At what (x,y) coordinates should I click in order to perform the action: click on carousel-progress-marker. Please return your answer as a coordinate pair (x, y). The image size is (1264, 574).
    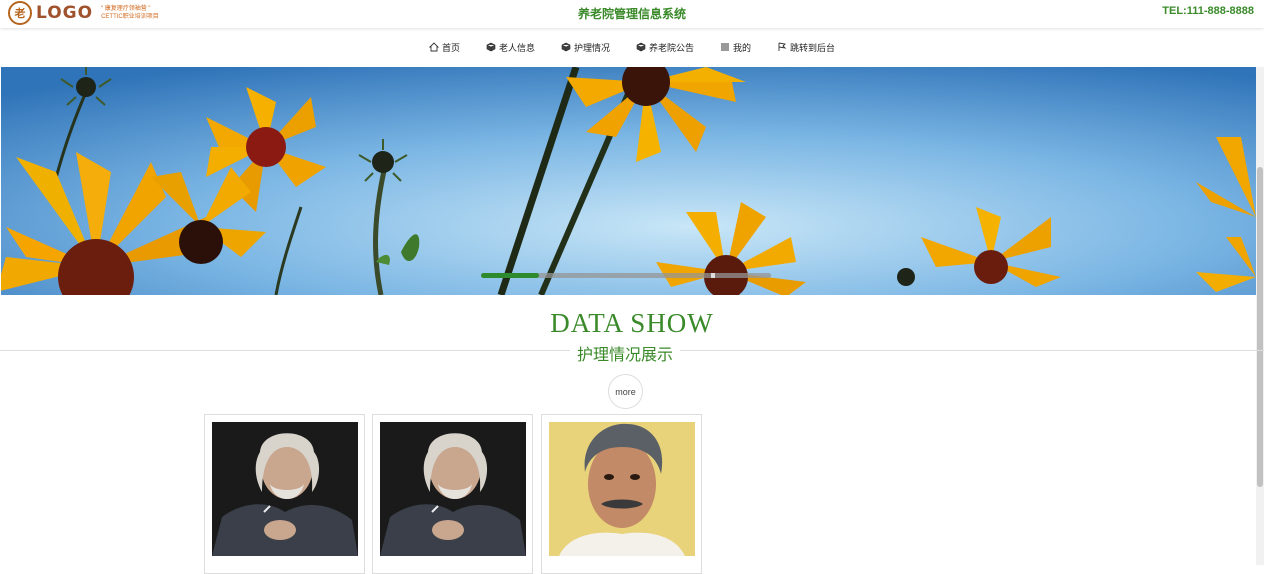
    Looking at the image, I should click on (713, 275).